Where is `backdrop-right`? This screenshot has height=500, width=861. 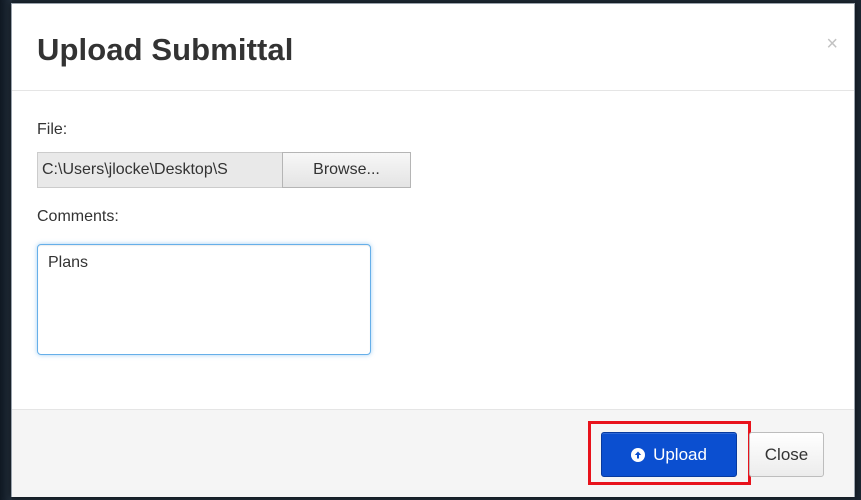 backdrop-right is located at coordinates (858, 250).